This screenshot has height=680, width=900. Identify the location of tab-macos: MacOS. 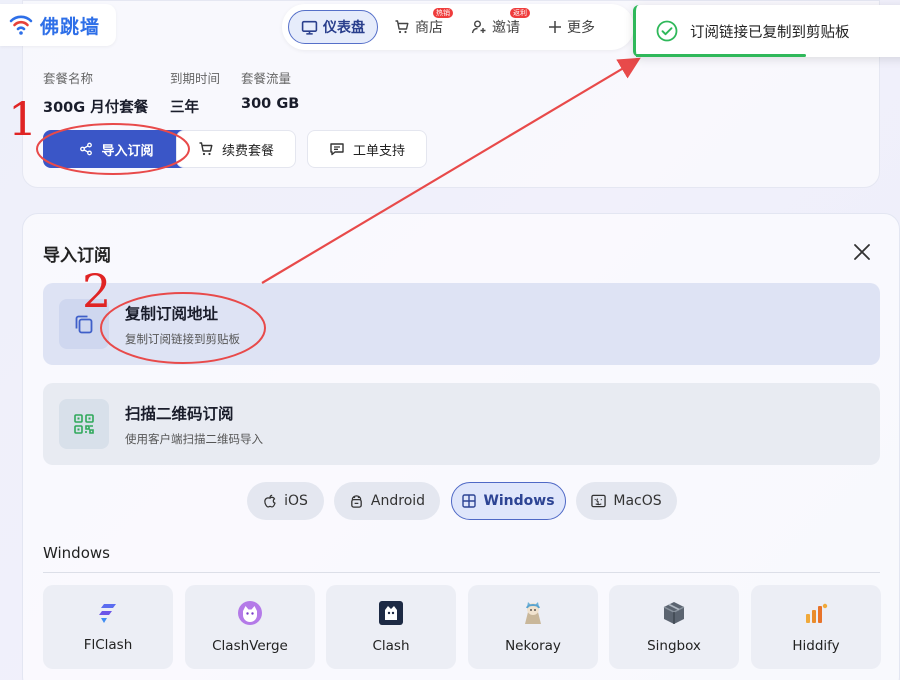
(626, 501).